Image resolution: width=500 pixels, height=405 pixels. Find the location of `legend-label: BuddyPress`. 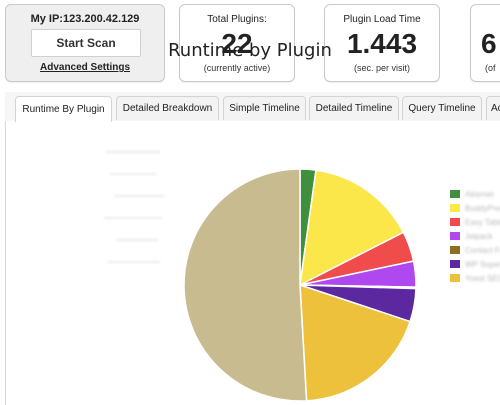

legend-label: BuddyPress is located at coordinates (482, 208).